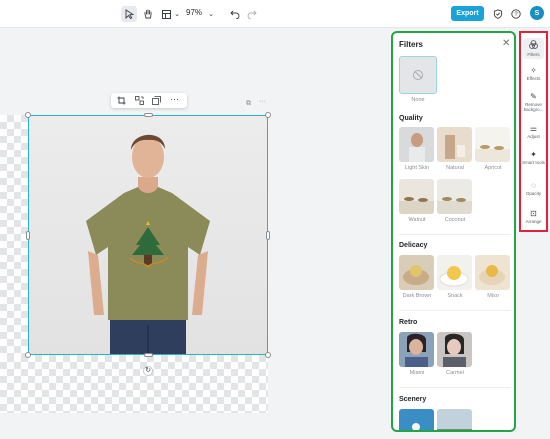 The width and height of the screenshot is (550, 439). Describe the element at coordinates (139, 100) in the screenshot. I see `flip-icon` at that location.